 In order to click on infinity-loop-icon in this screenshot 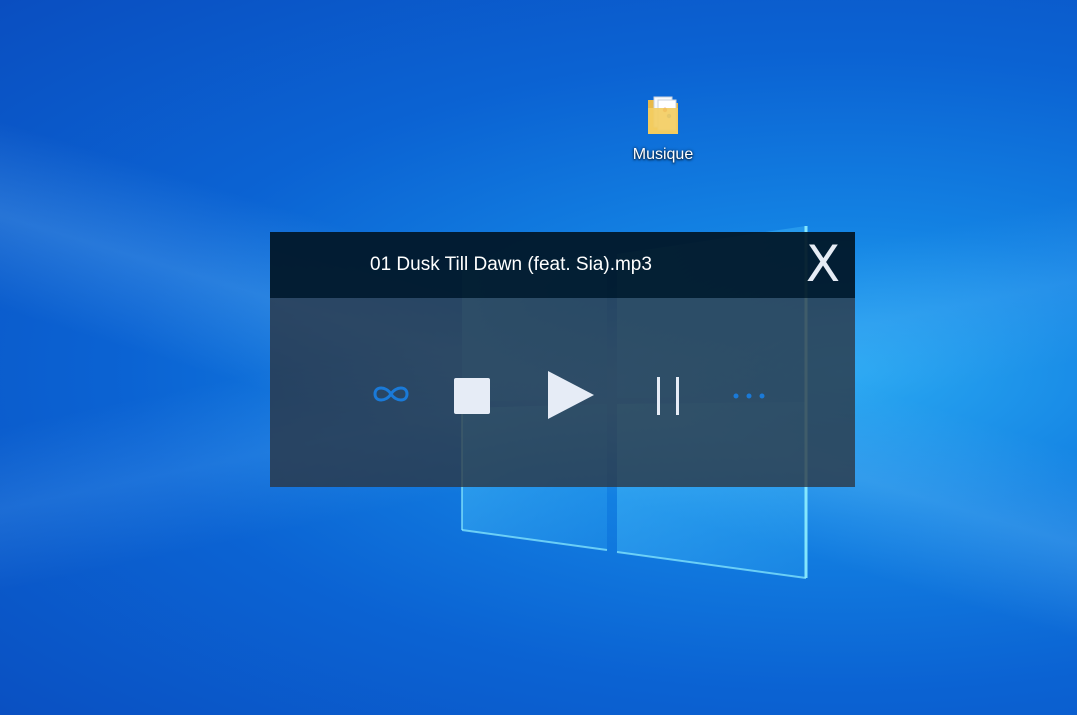, I will do `click(391, 394)`.